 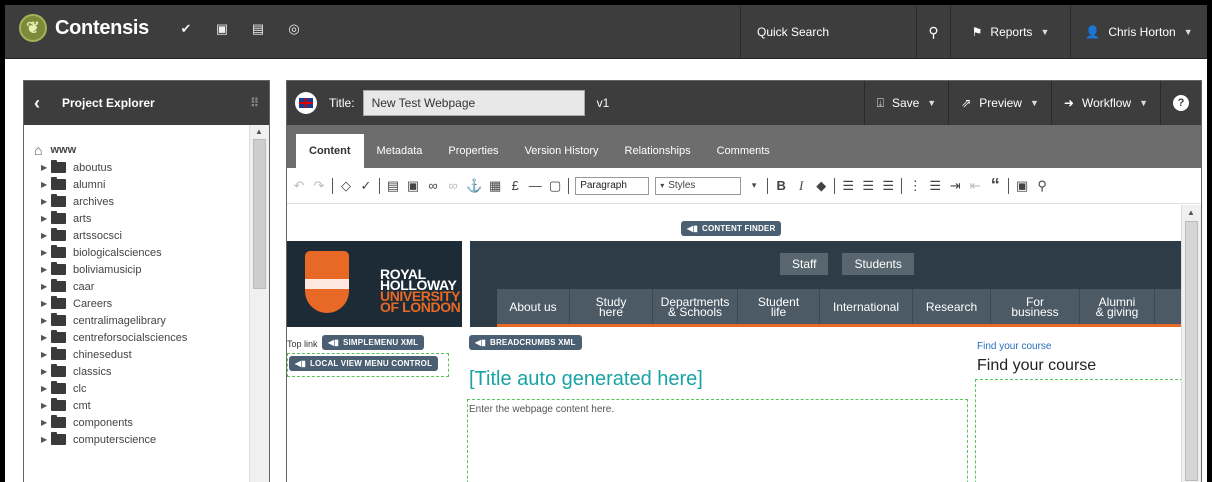 What do you see at coordinates (866, 306) in the screenshot?
I see `nav-item-international: International` at bounding box center [866, 306].